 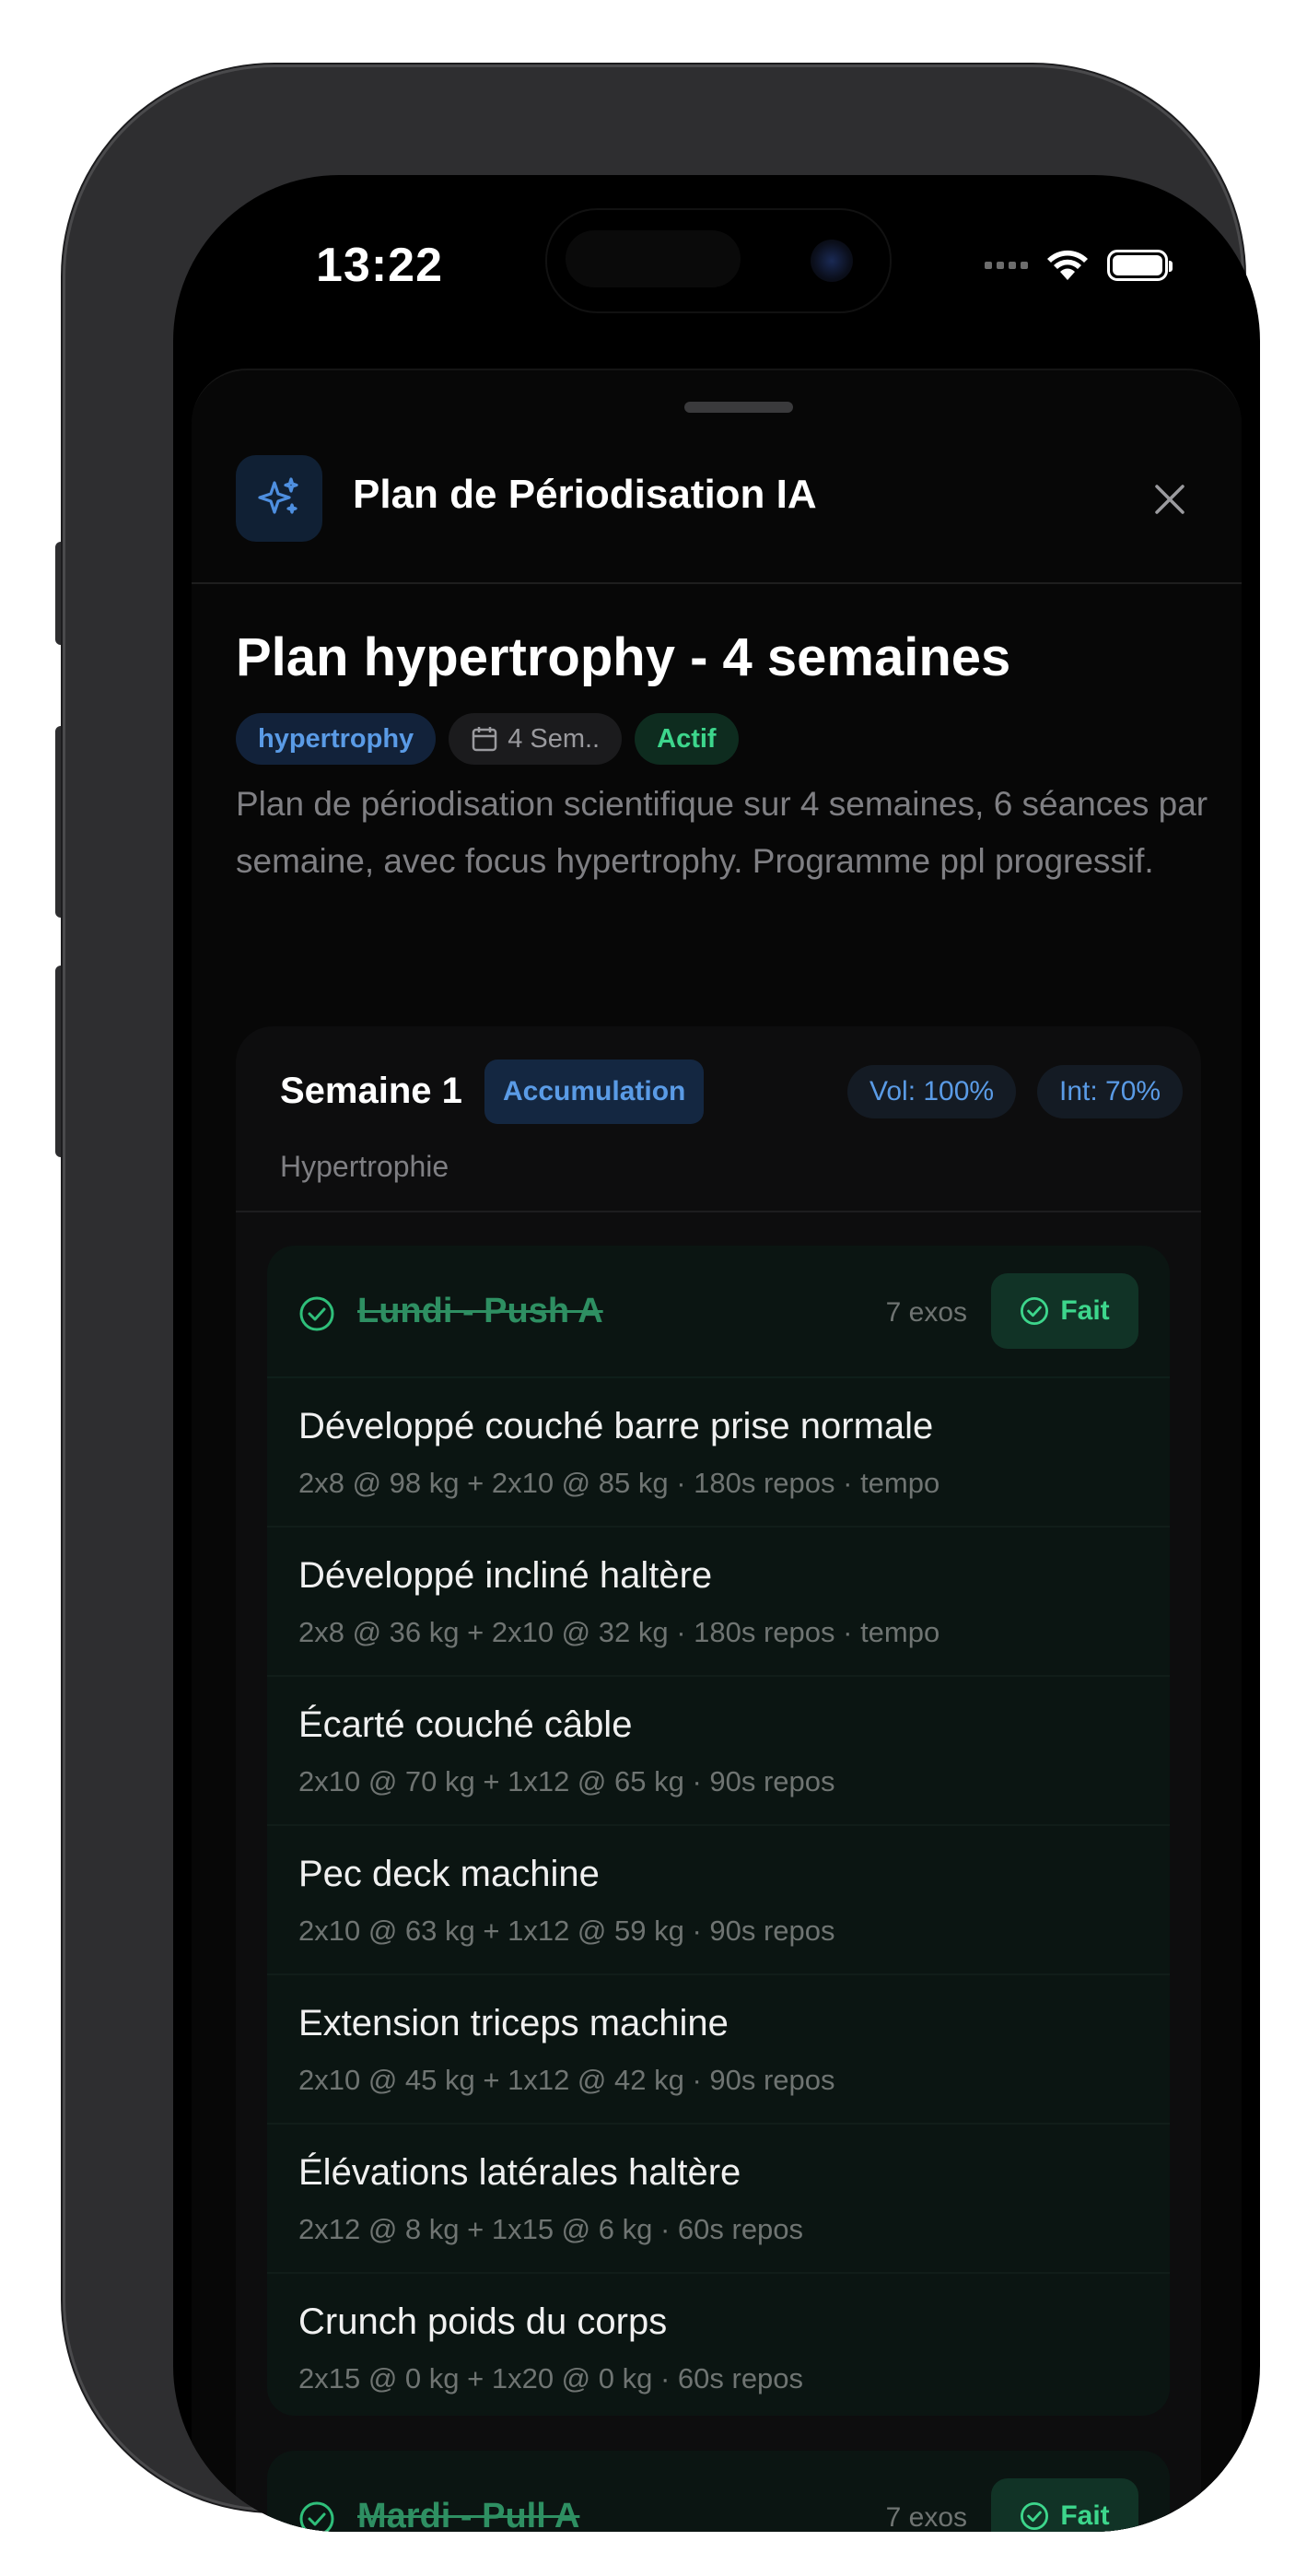 I want to click on duration-tag: 4 Sem.., so click(x=536, y=739).